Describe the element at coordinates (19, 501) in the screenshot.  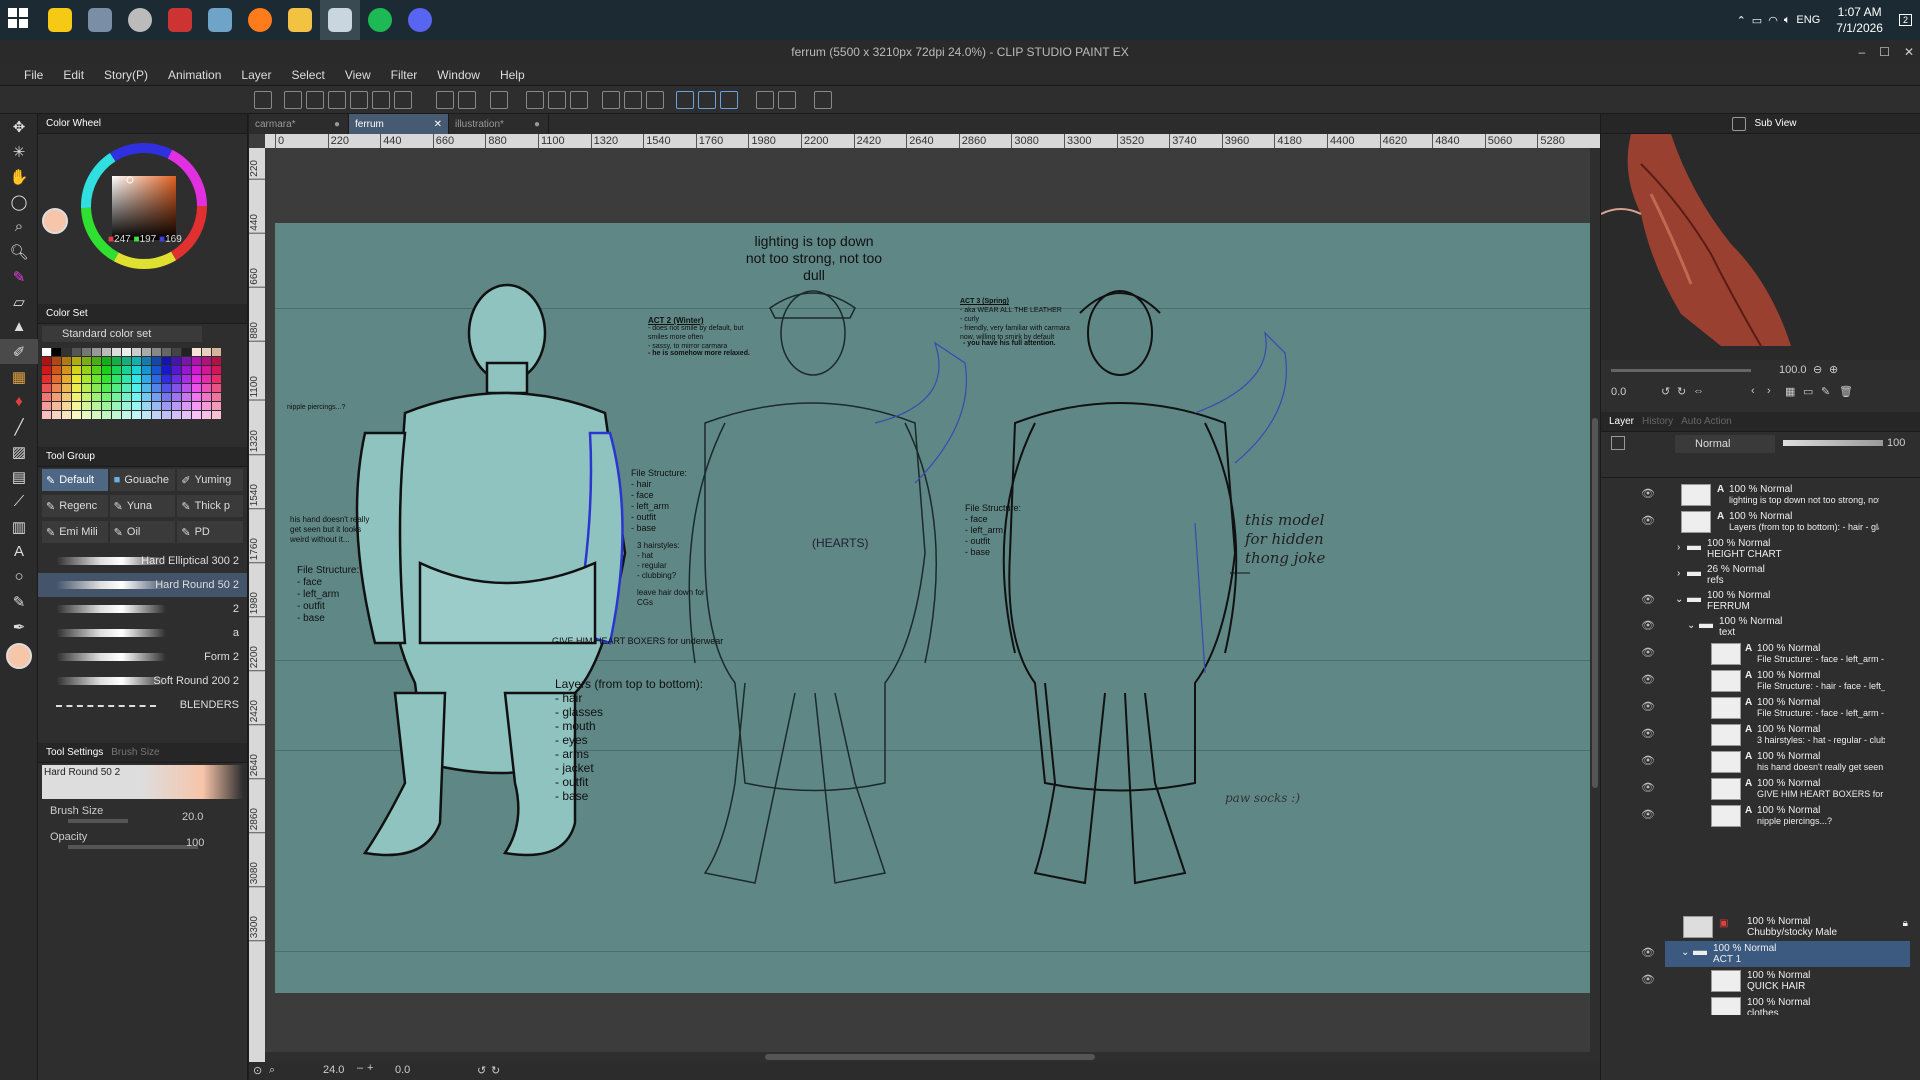
I see `dropper-tool-icon: ⟋` at that location.